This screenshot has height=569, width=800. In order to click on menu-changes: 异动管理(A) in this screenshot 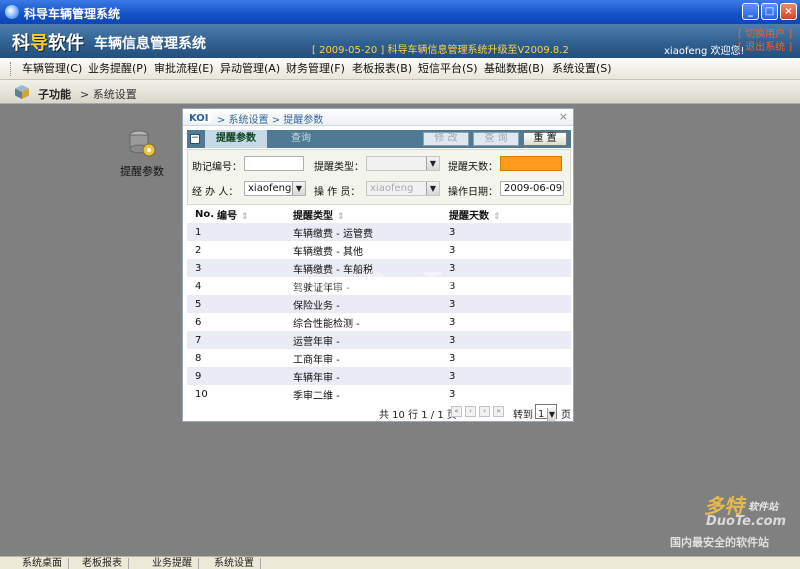, I will do `click(250, 69)`.